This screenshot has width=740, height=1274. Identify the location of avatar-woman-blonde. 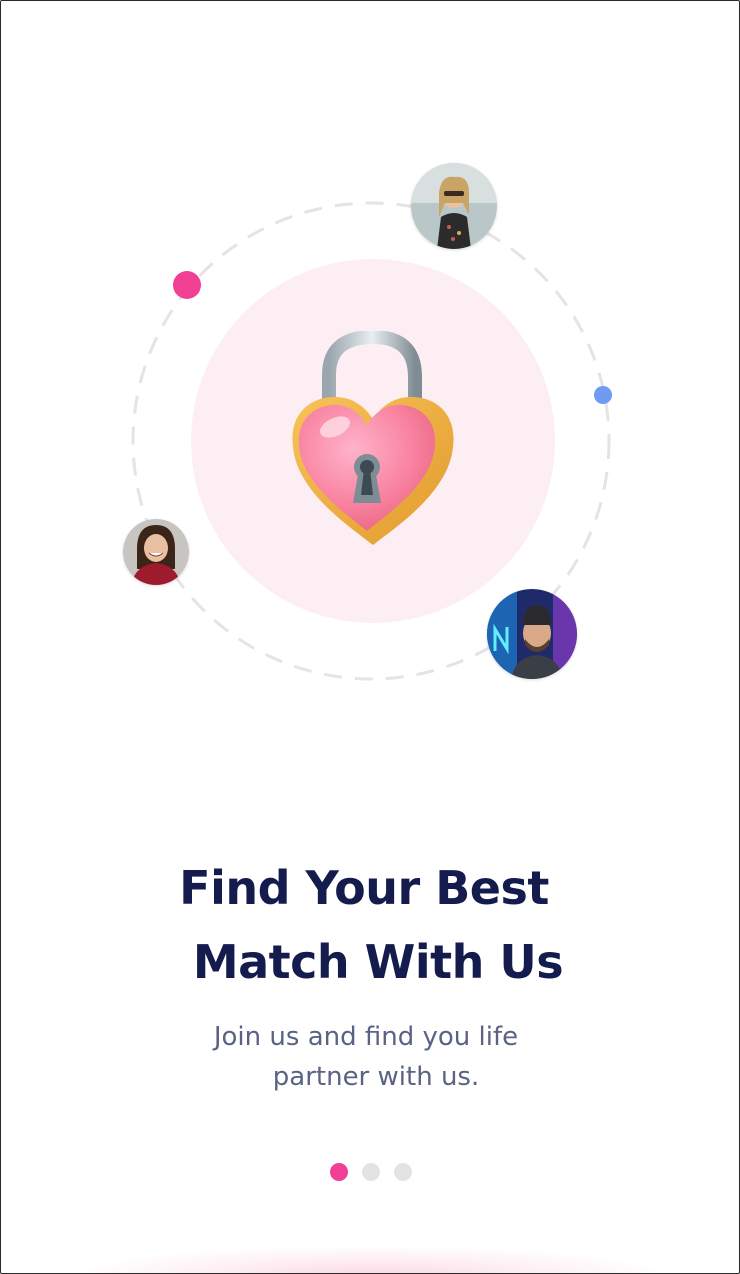
(454, 206).